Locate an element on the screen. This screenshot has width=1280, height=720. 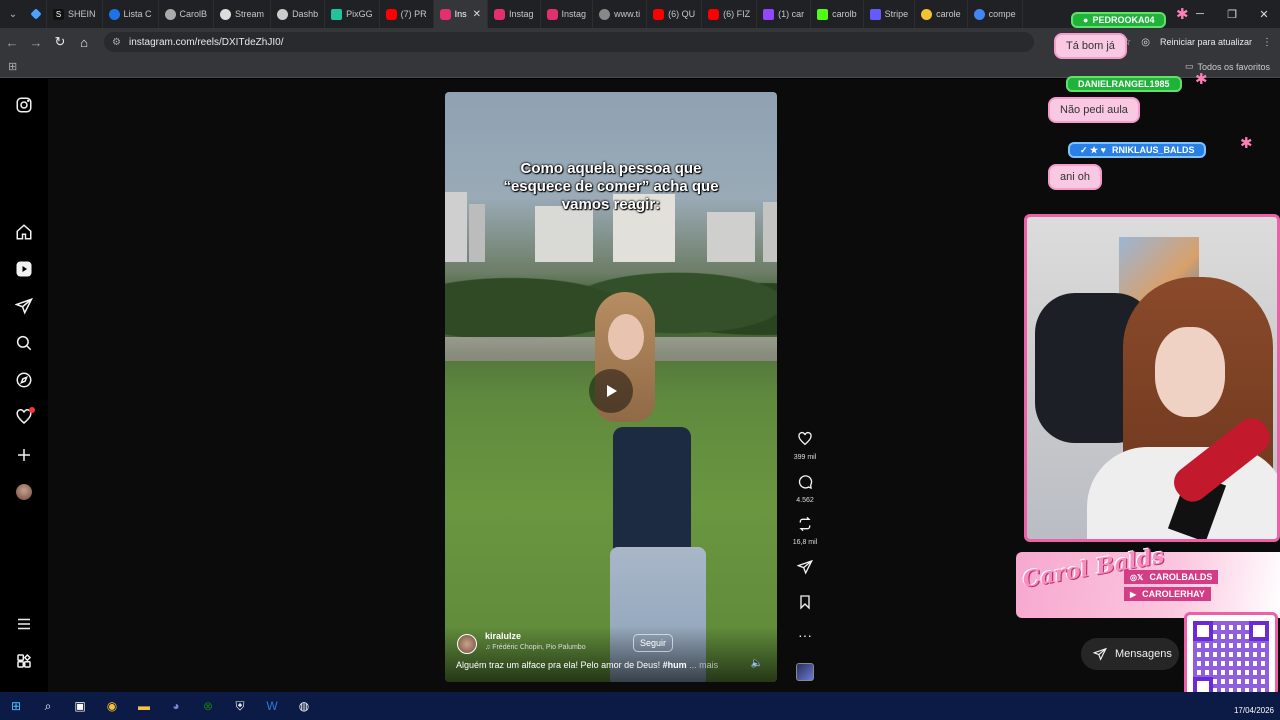
browser-tab: www.ti is located at coordinates (620, 14).